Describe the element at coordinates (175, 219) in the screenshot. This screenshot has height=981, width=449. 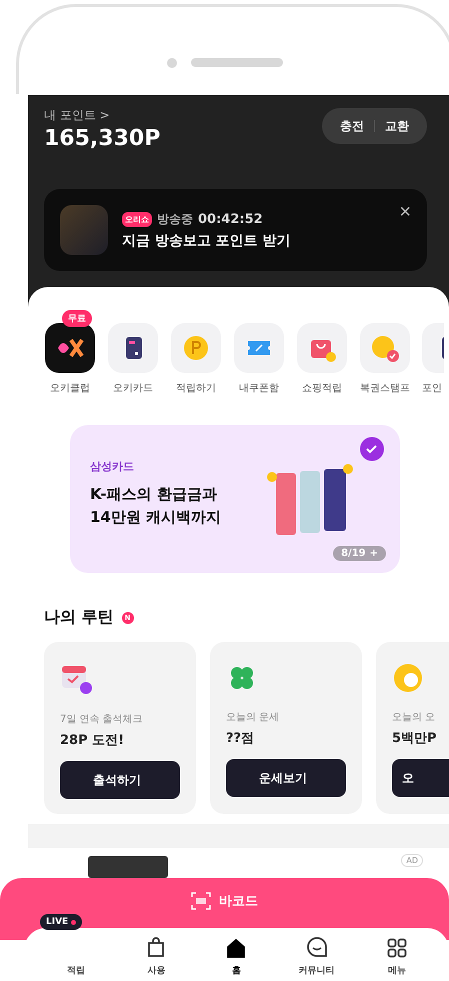
I see `live-status: 방송중` at that location.